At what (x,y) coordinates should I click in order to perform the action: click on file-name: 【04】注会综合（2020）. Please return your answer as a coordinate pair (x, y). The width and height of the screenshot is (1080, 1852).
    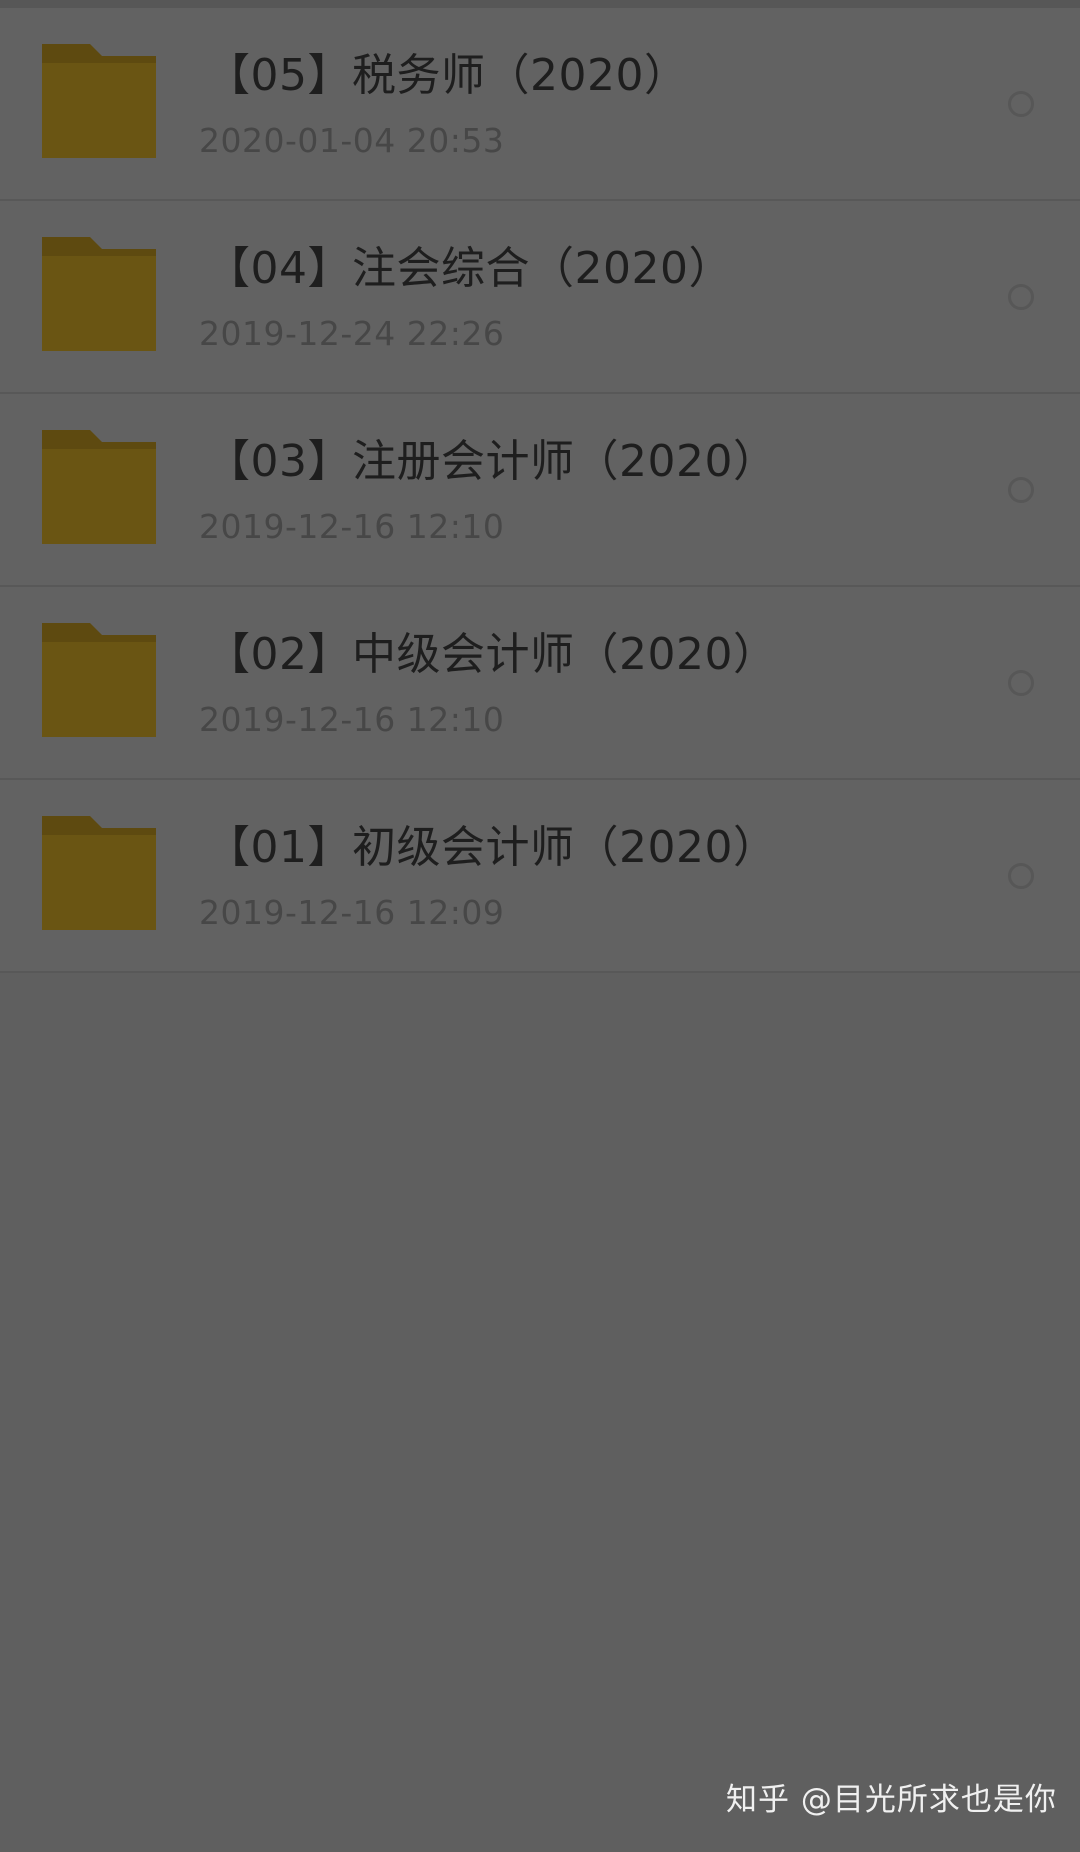
    Looking at the image, I should click on (469, 268).